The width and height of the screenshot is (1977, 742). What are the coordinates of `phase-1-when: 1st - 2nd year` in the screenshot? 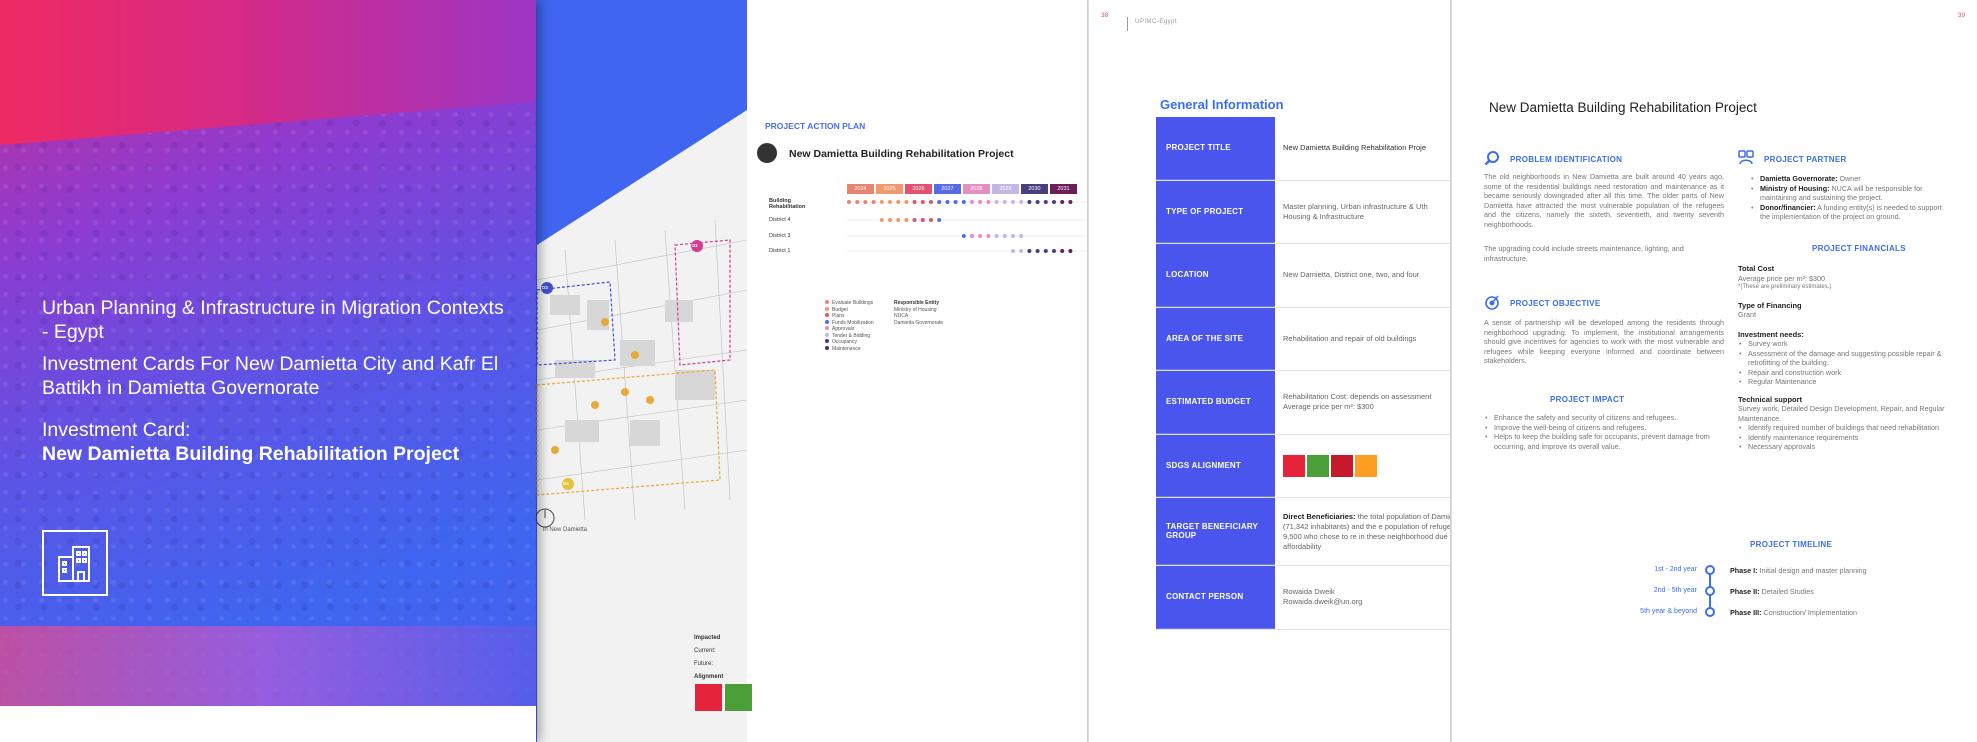 It's located at (1675, 569).